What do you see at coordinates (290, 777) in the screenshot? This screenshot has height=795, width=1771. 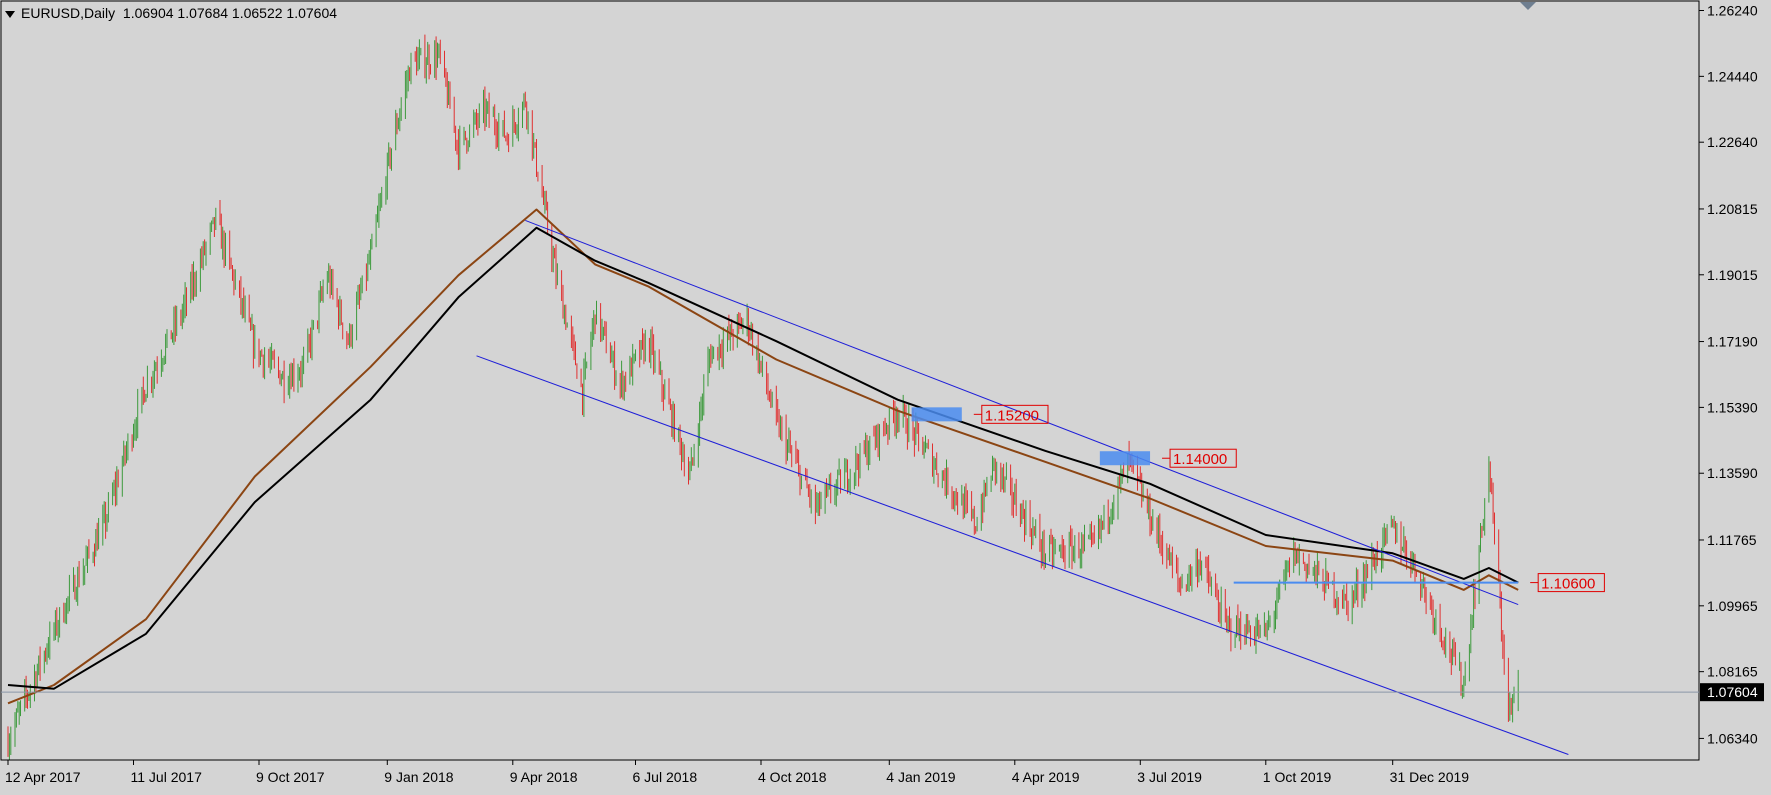 I see `x-tick-label: 9 Oct 2017` at bounding box center [290, 777].